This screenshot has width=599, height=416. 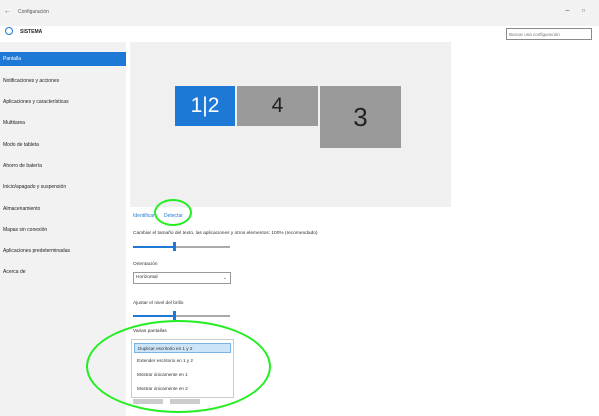 What do you see at coordinates (181, 315) in the screenshot?
I see `brightness-slider` at bounding box center [181, 315].